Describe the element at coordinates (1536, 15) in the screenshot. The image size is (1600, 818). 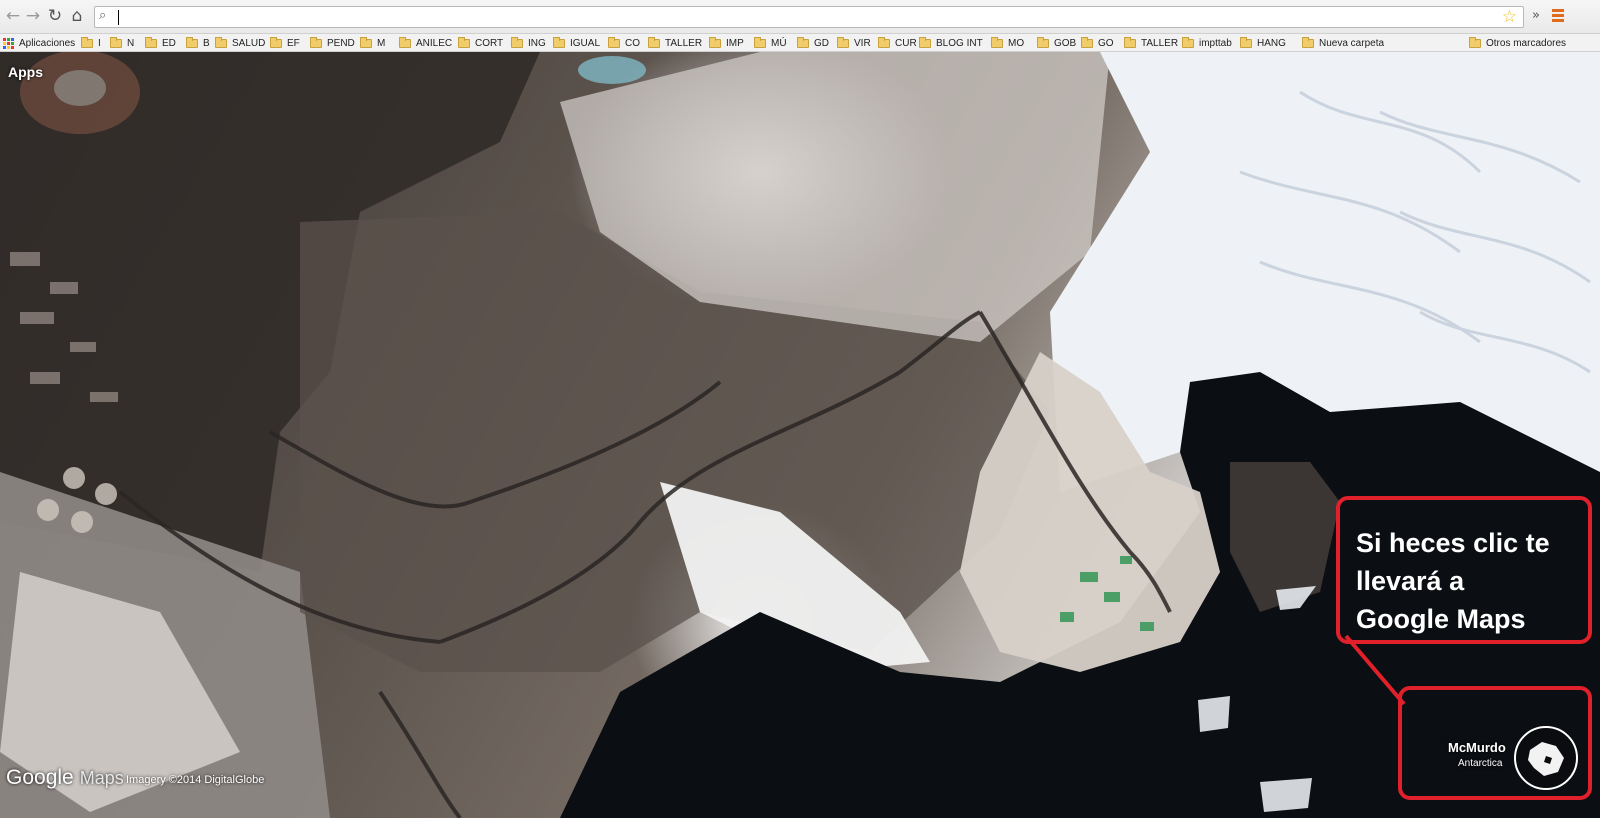
I see `chevron-right-icon: »` at that location.